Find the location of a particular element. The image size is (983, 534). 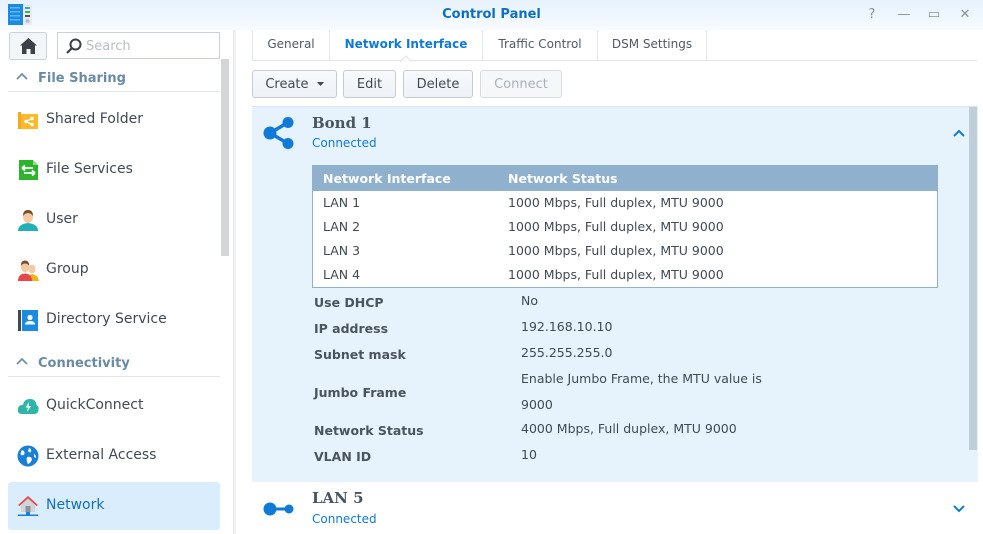

tab-label: Traffic Control is located at coordinates (540, 44).